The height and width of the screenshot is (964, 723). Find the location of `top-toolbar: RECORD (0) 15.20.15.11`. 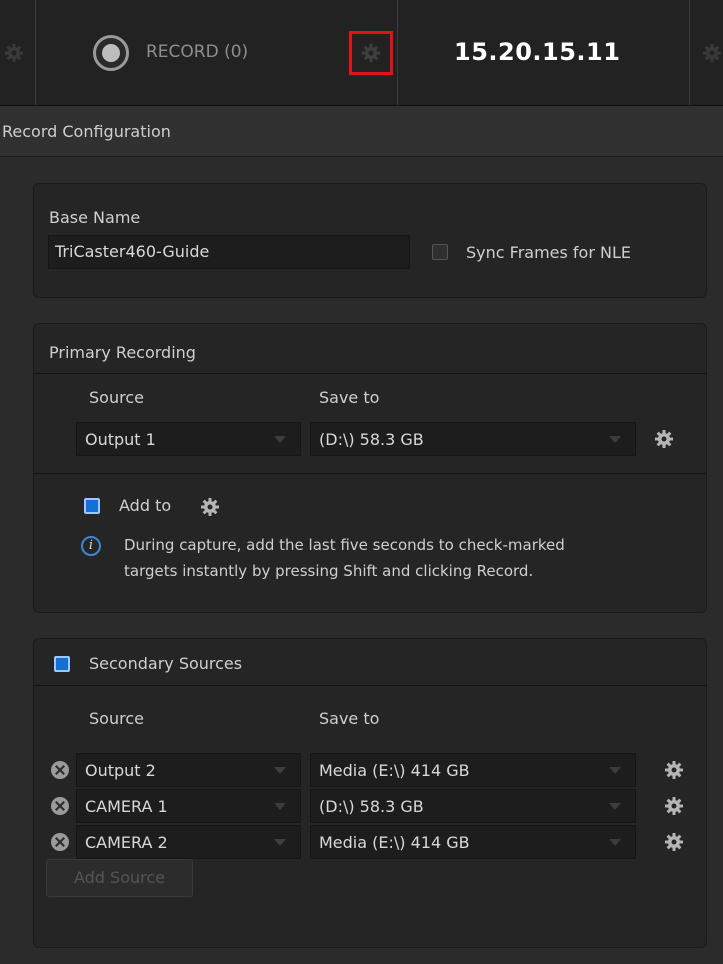

top-toolbar: RECORD (0) 15.20.15.11 is located at coordinates (361, 53).